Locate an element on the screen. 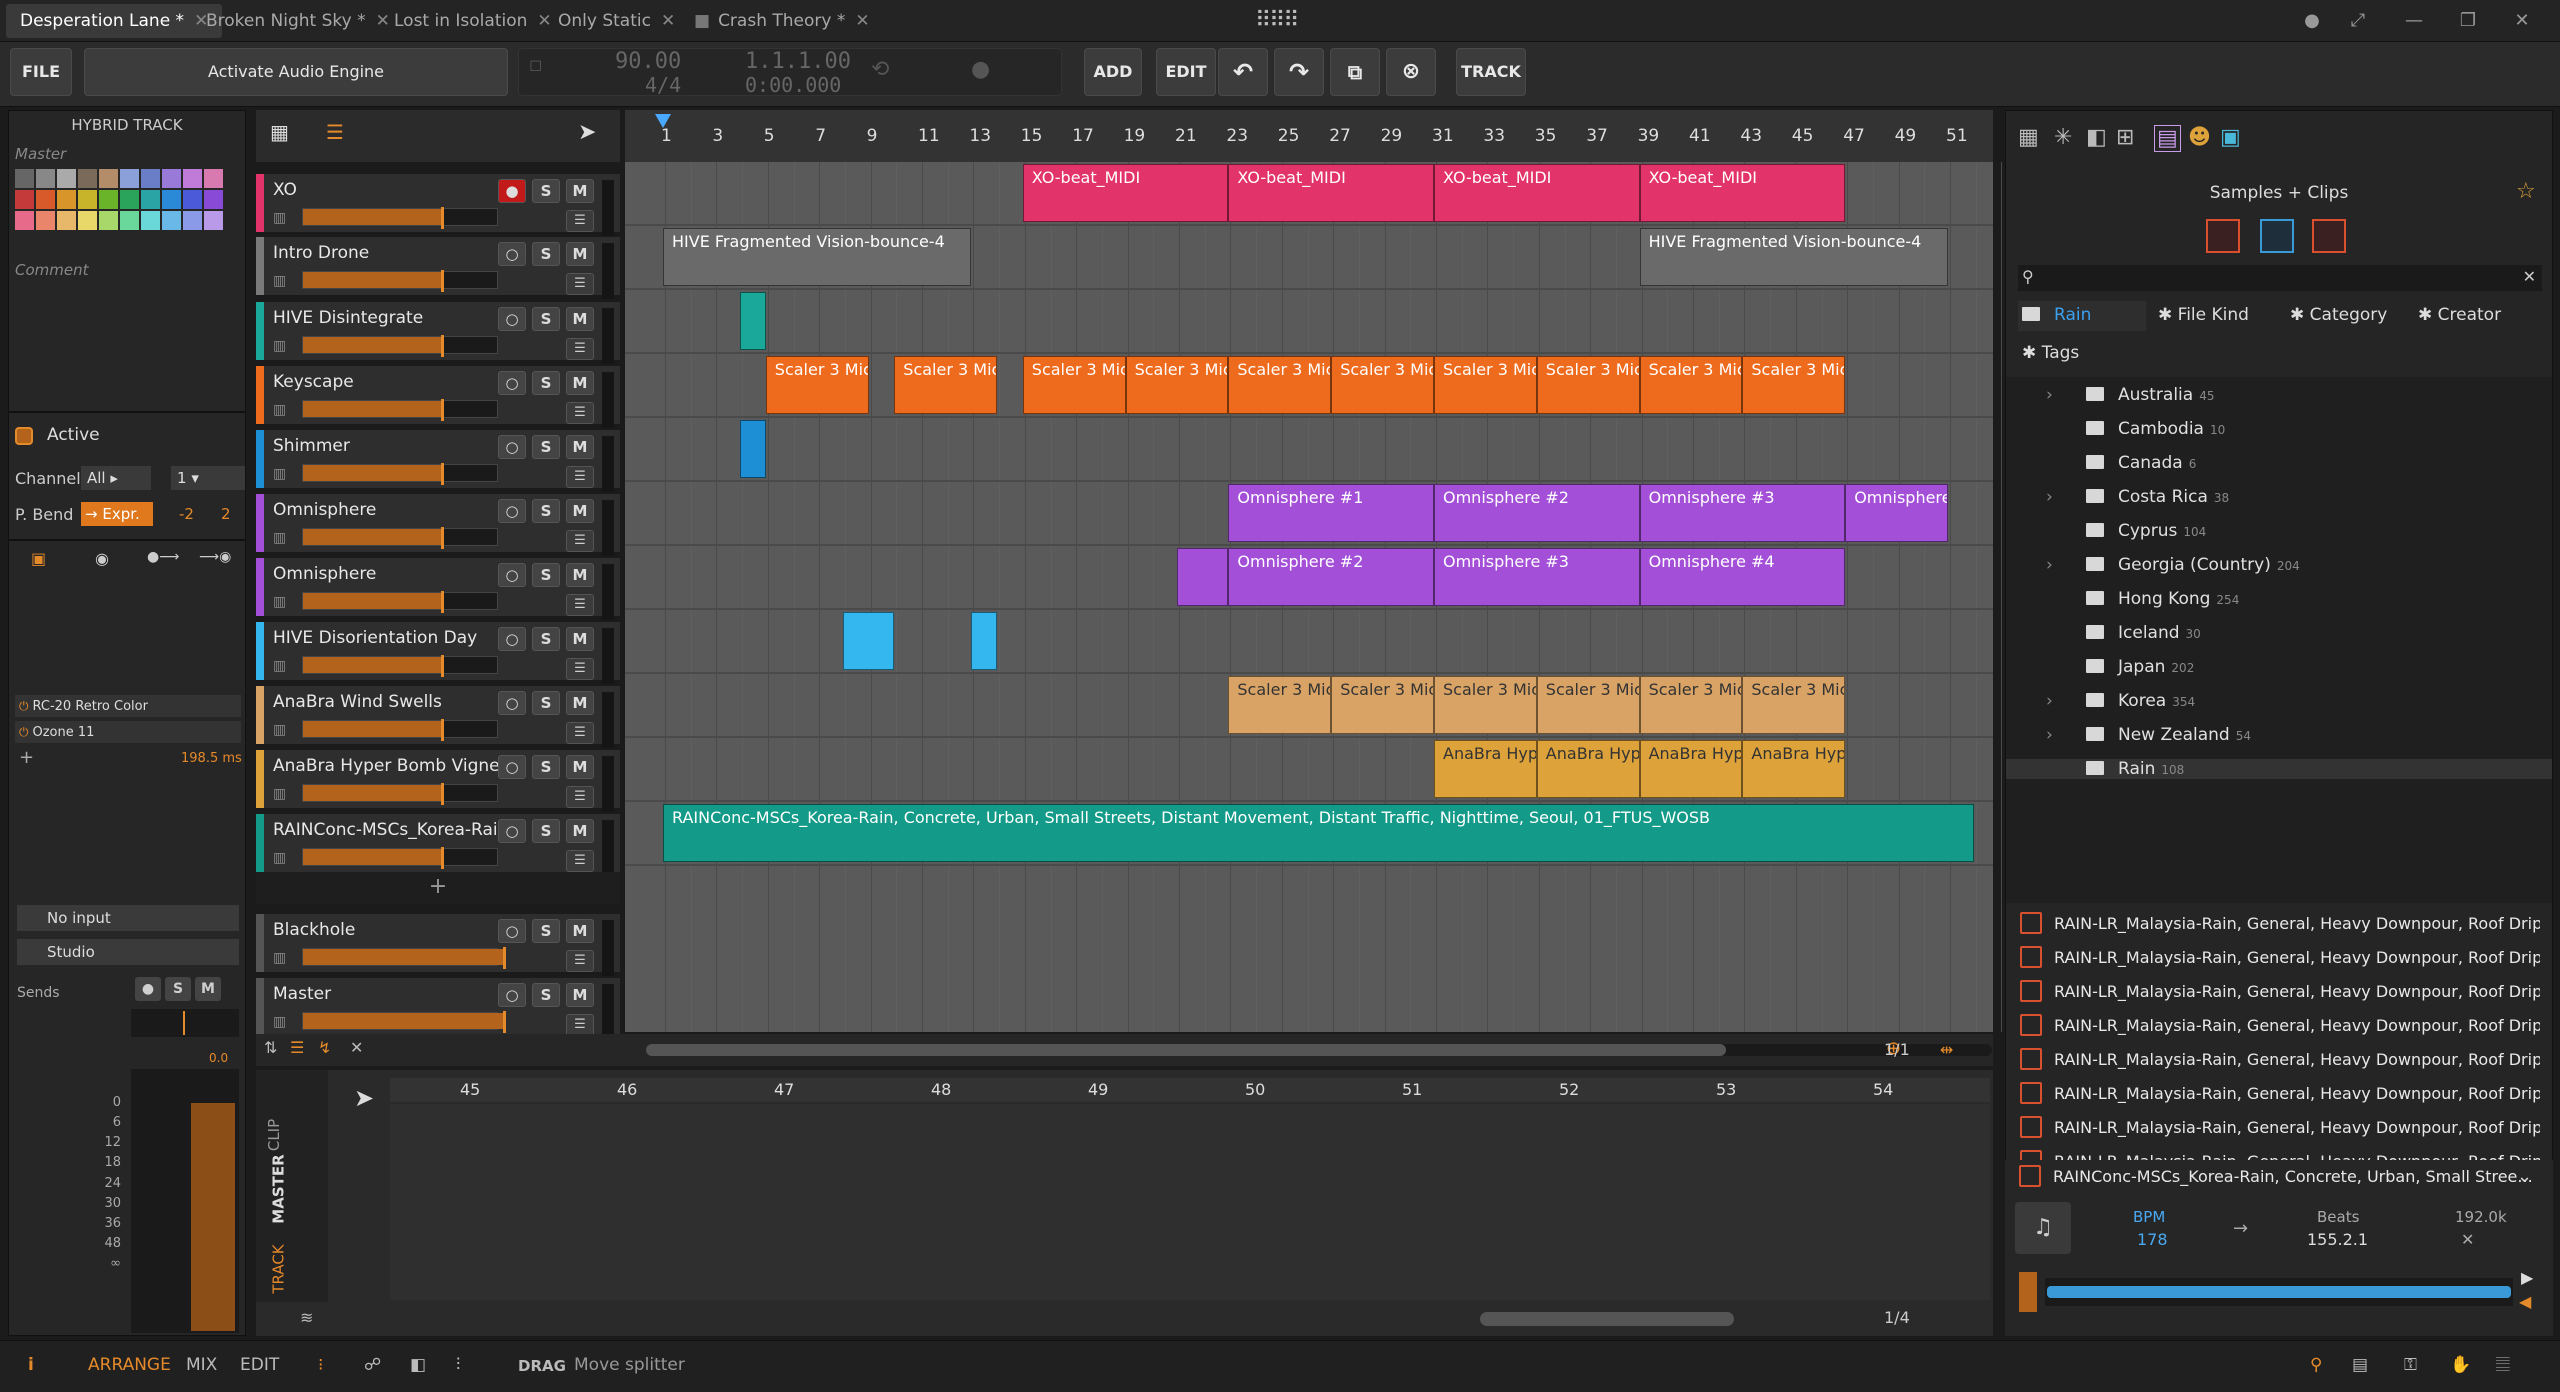  track-name: XO is located at coordinates (393, 190).